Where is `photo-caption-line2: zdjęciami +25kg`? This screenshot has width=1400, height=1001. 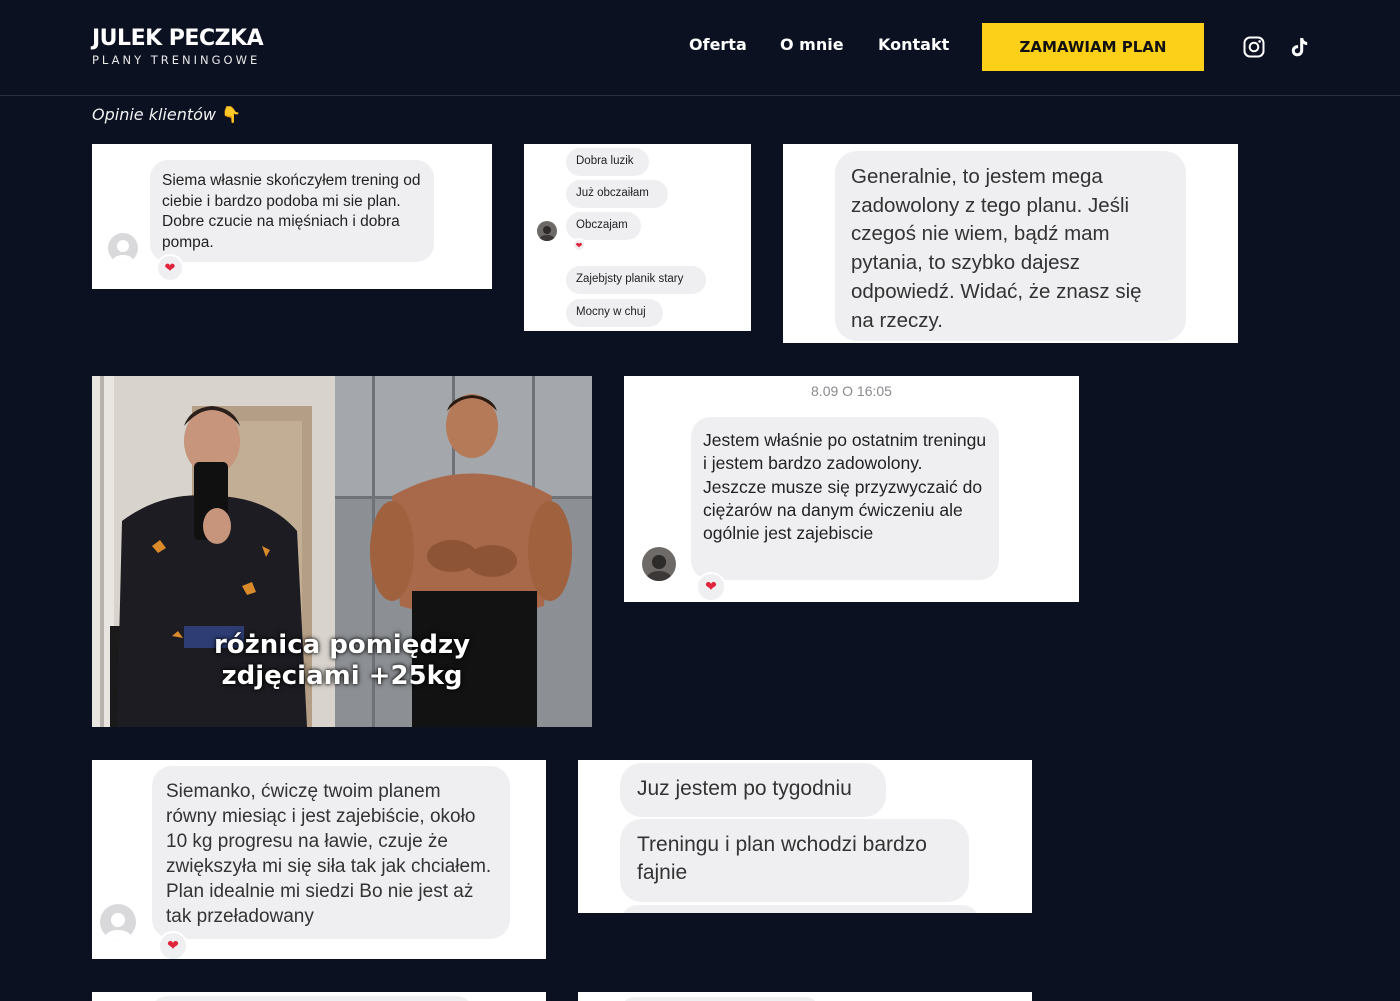 photo-caption-line2: zdjęciami +25kg is located at coordinates (342, 676).